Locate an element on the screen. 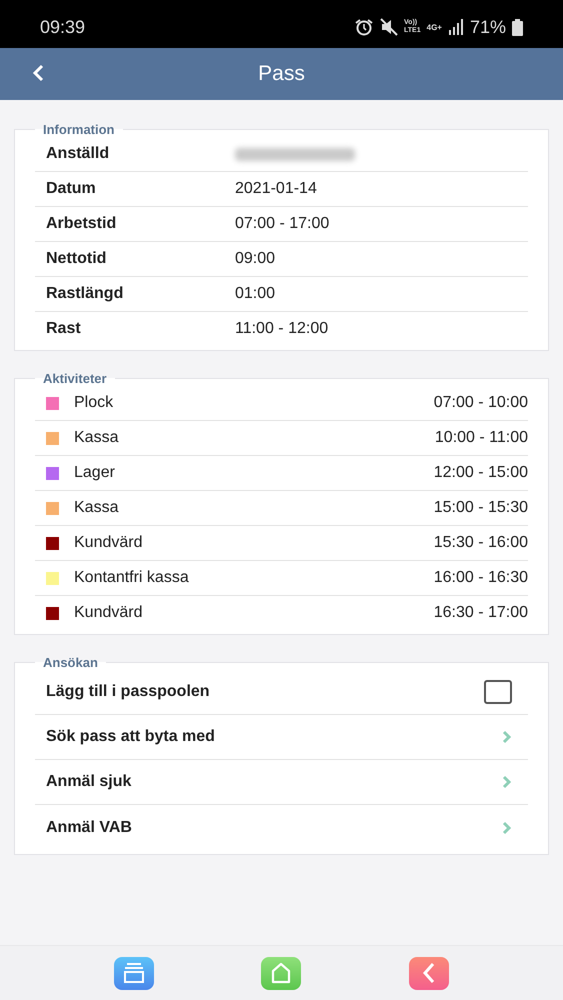 Image resolution: width=563 pixels, height=1000 pixels. activity-name: Kontantfri kassa is located at coordinates (132, 578).